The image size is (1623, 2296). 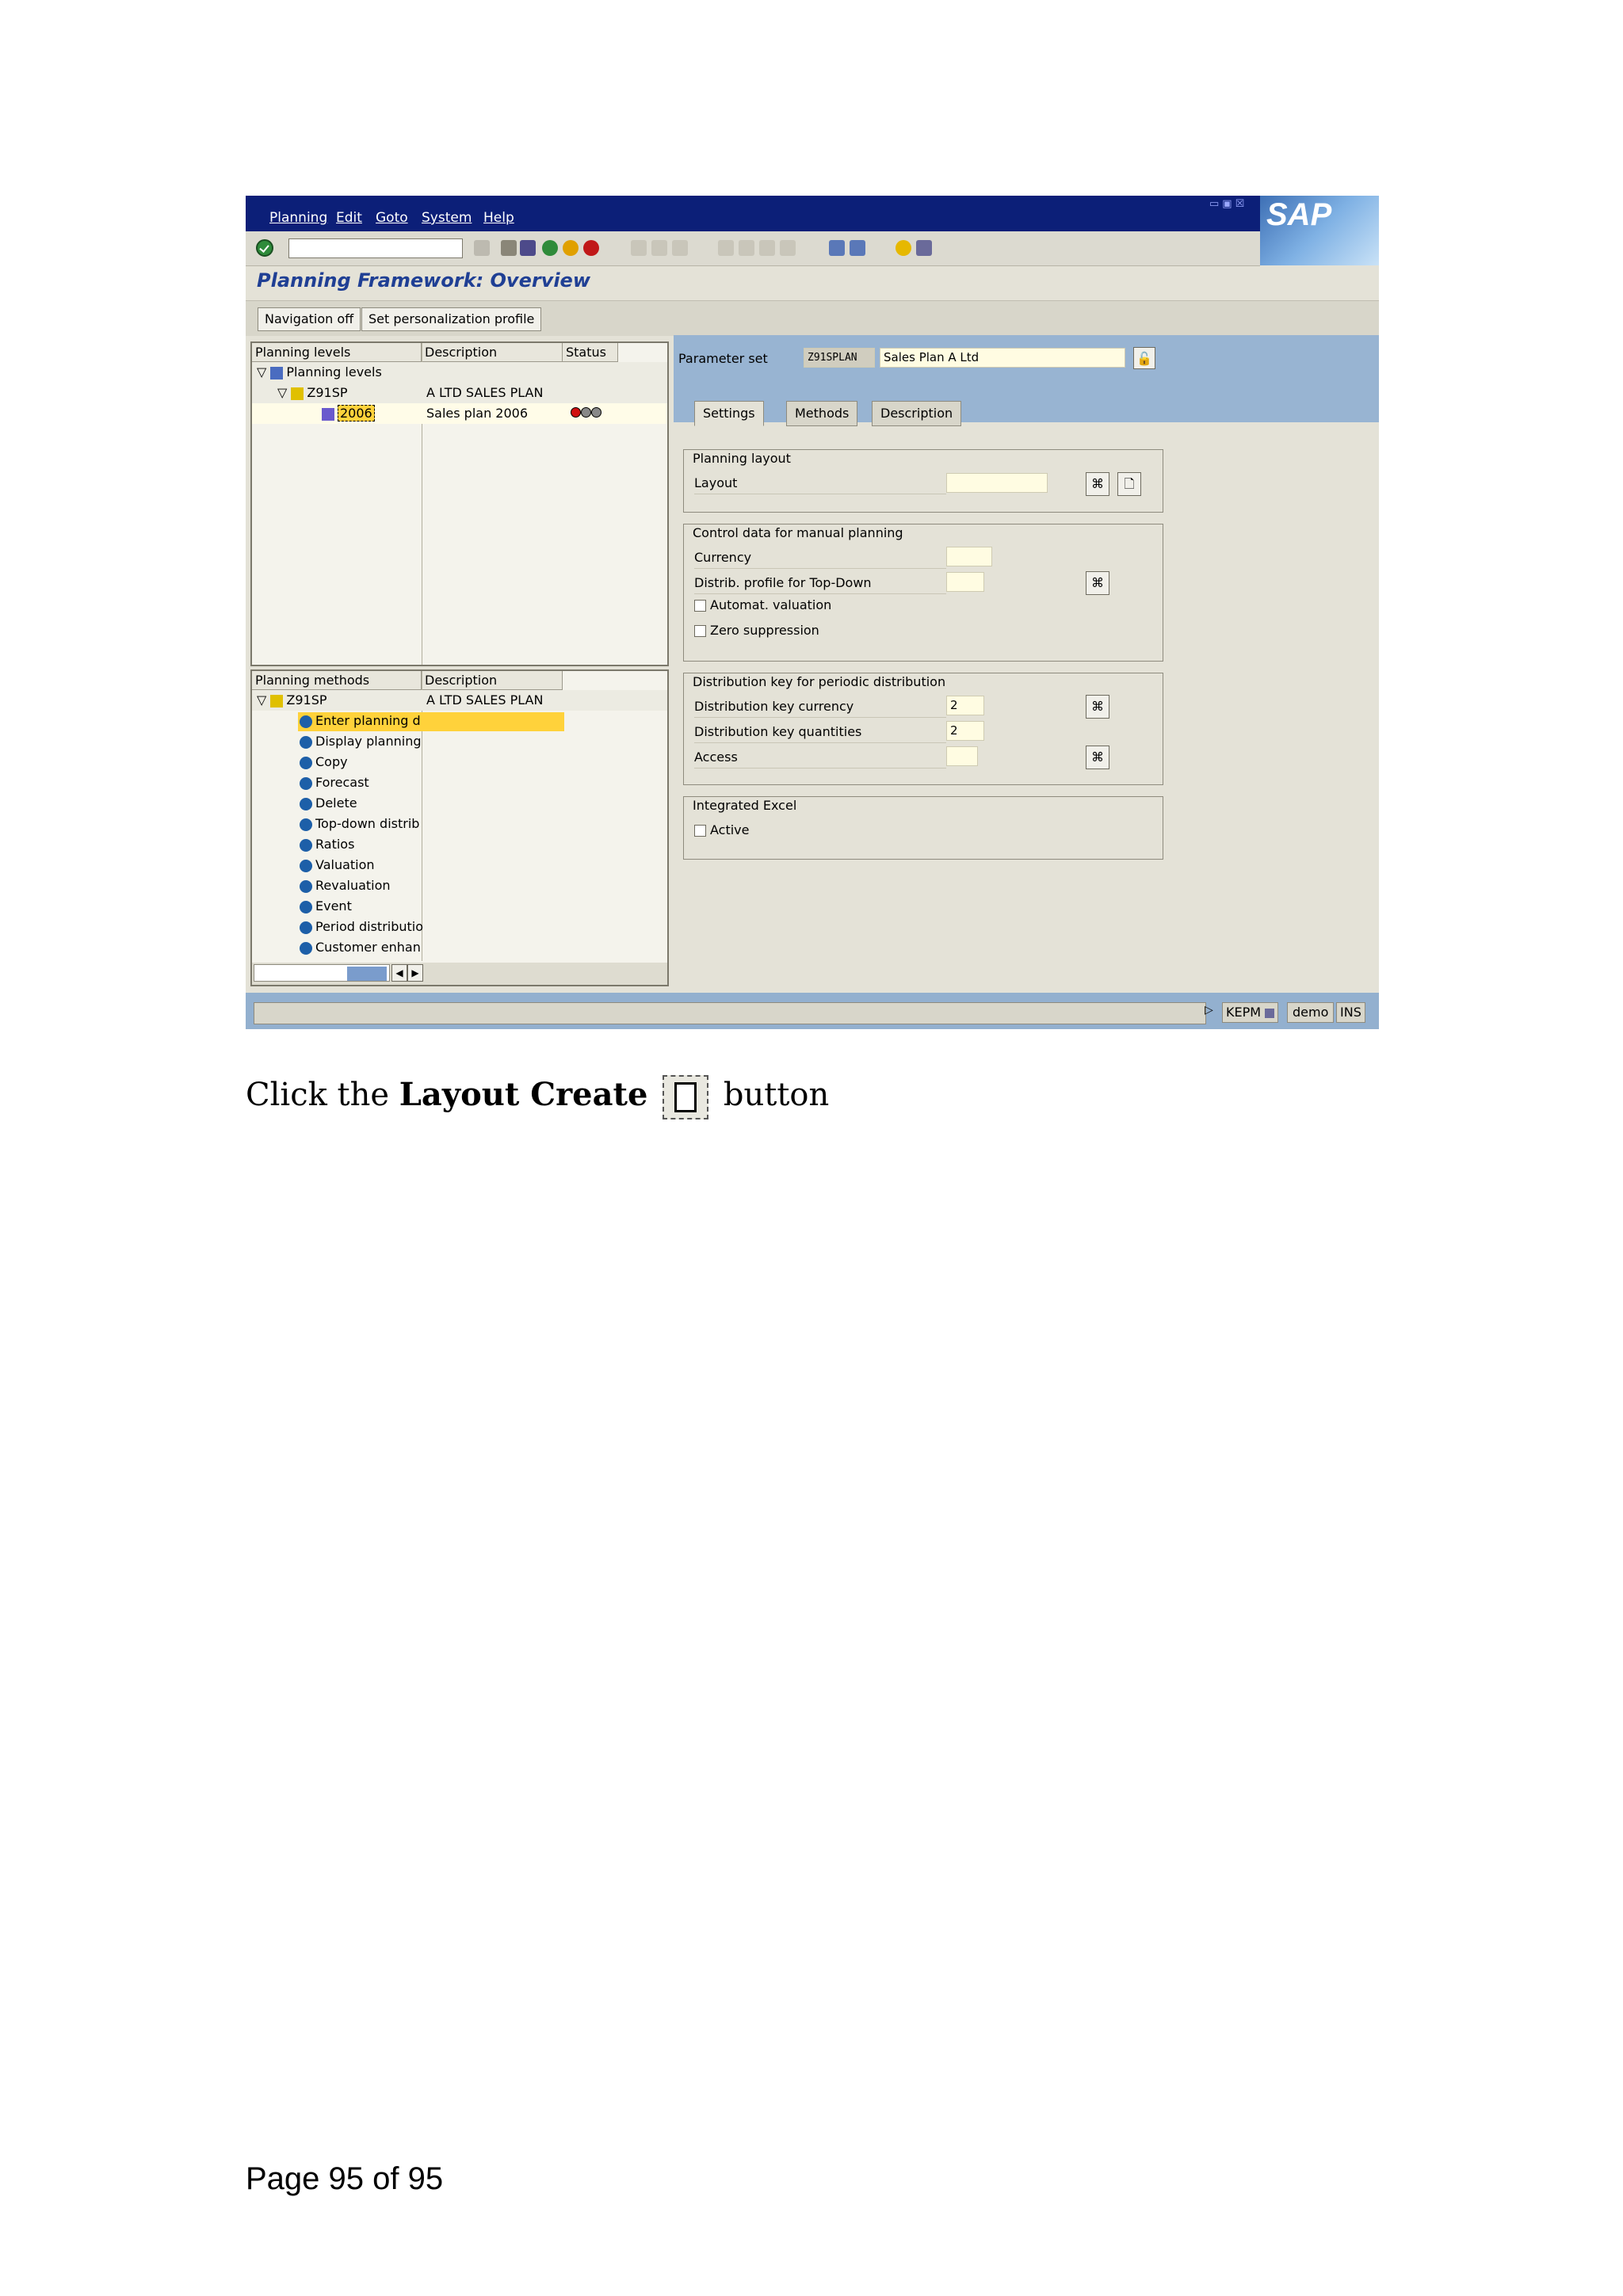 What do you see at coordinates (337, 680) in the screenshot?
I see `col-planning-methods: Planning methods` at bounding box center [337, 680].